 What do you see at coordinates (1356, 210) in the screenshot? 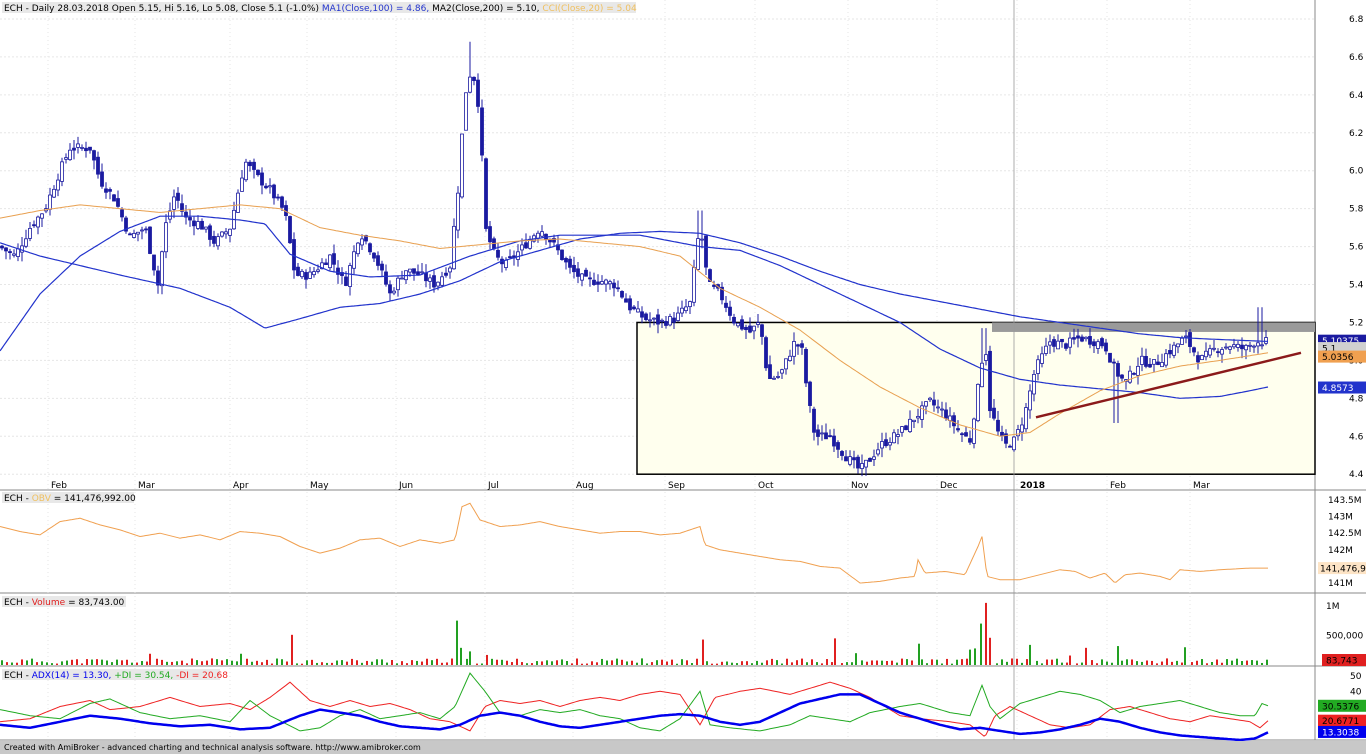
I see `price-tick-label: 5.8` at bounding box center [1356, 210].